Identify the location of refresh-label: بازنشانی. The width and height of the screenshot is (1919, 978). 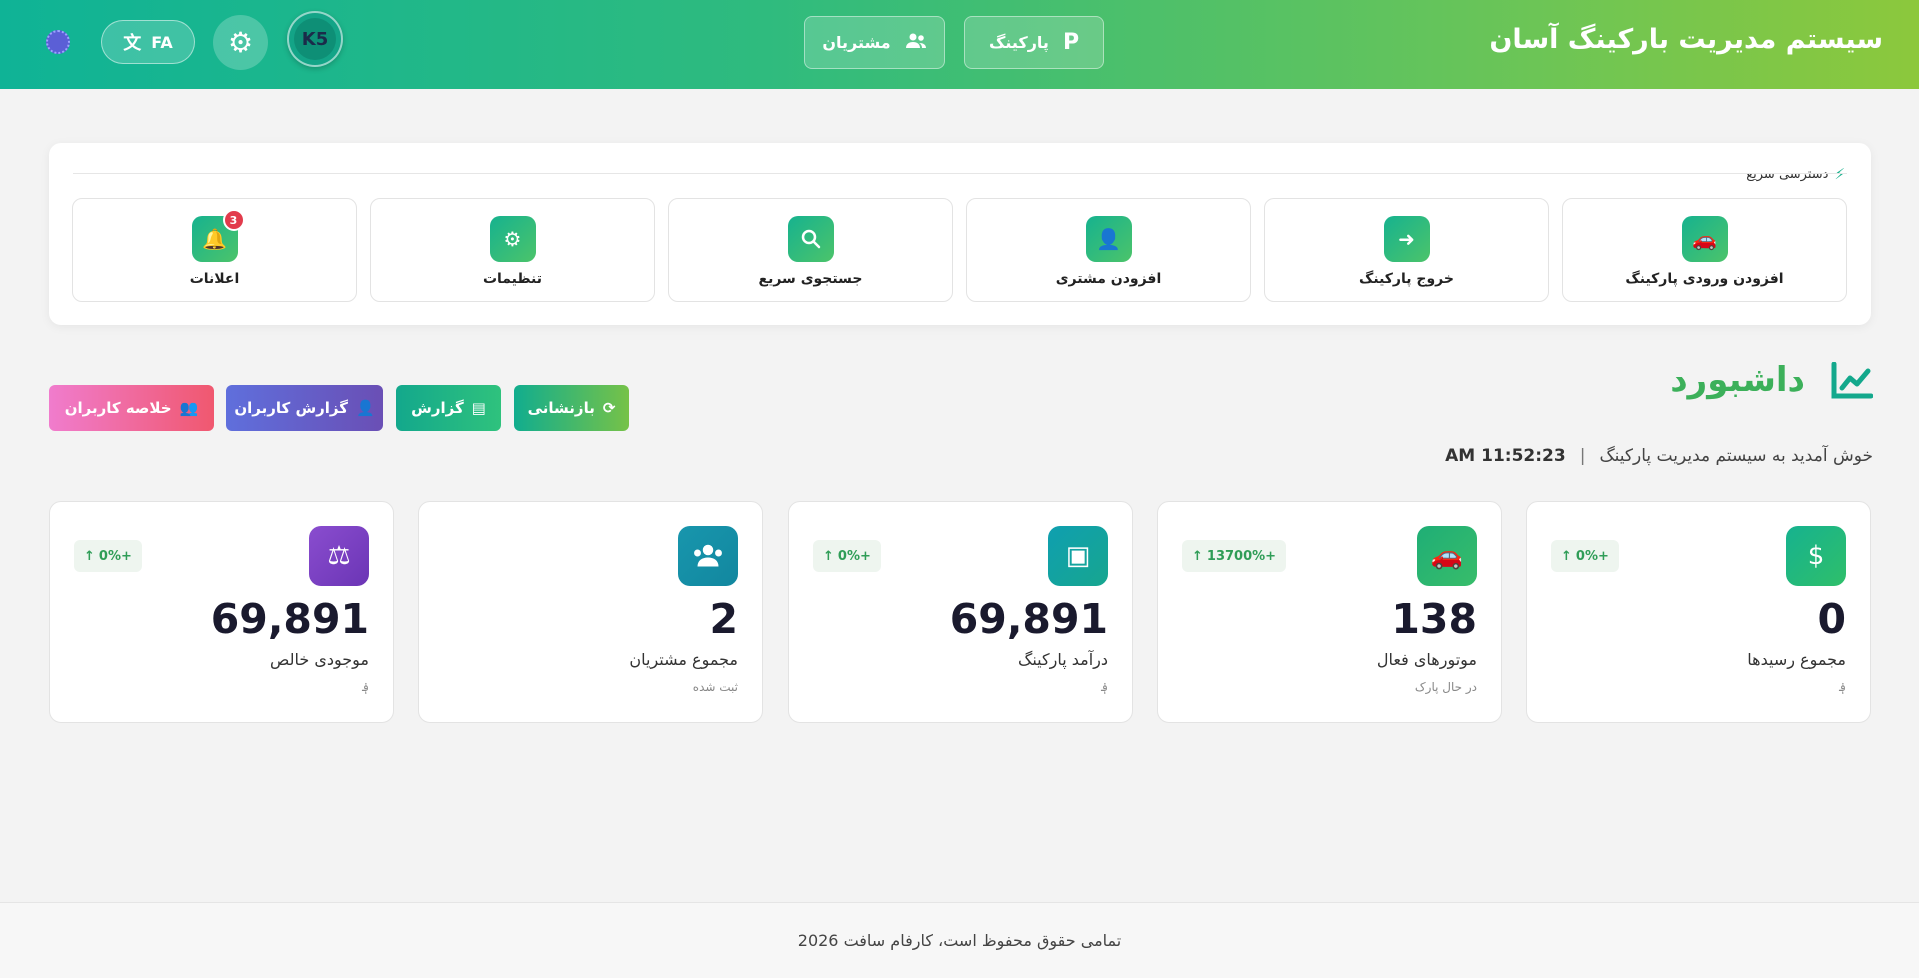
(561, 408).